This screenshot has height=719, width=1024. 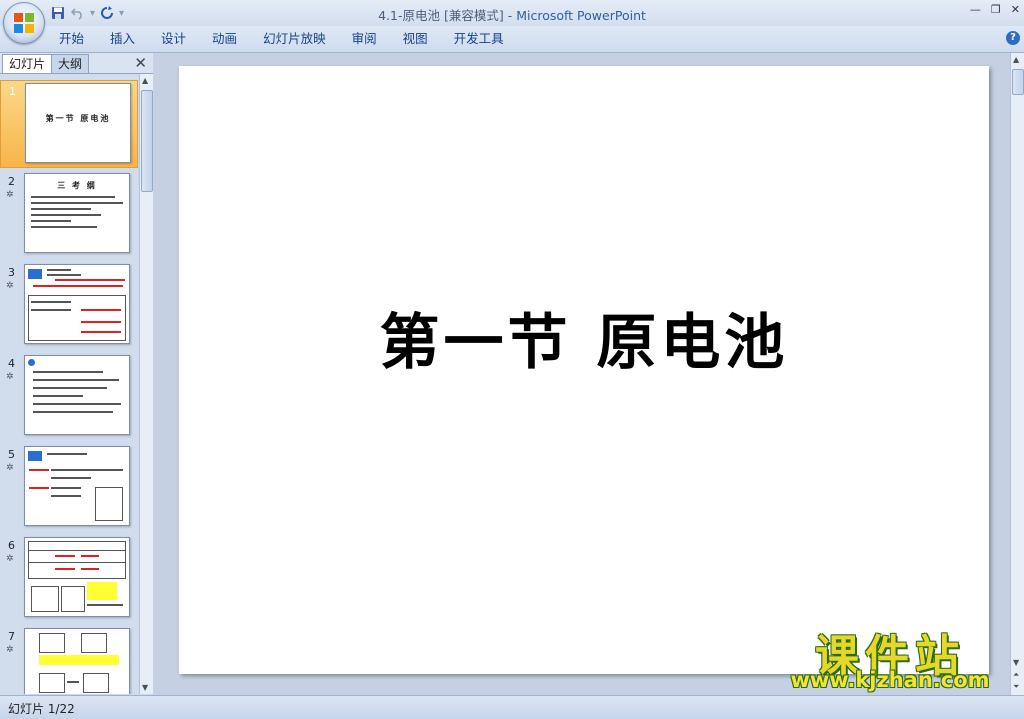 I want to click on slide-thumbnail: 7 ✲, so click(x=69, y=660).